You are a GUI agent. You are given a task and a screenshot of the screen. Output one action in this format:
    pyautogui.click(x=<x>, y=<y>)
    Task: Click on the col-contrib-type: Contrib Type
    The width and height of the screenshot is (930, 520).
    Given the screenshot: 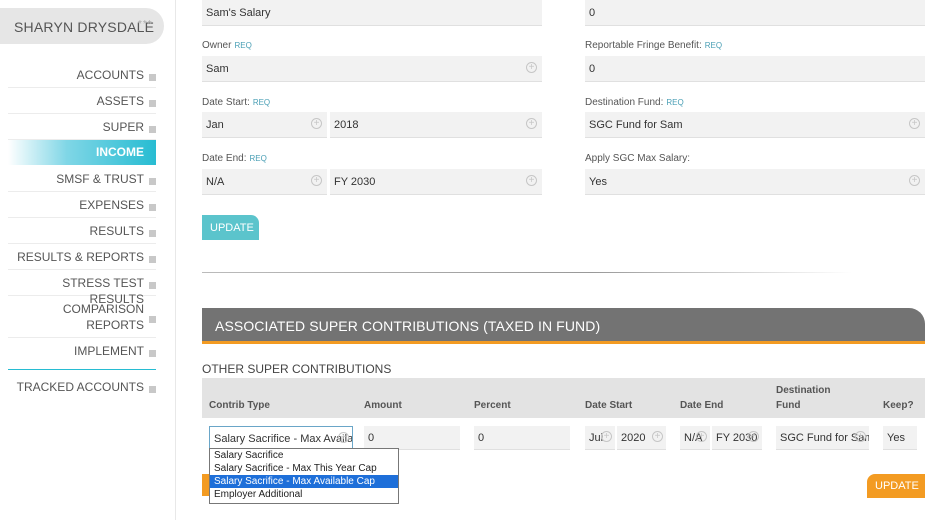 What is the action you would take?
    pyautogui.click(x=239, y=405)
    